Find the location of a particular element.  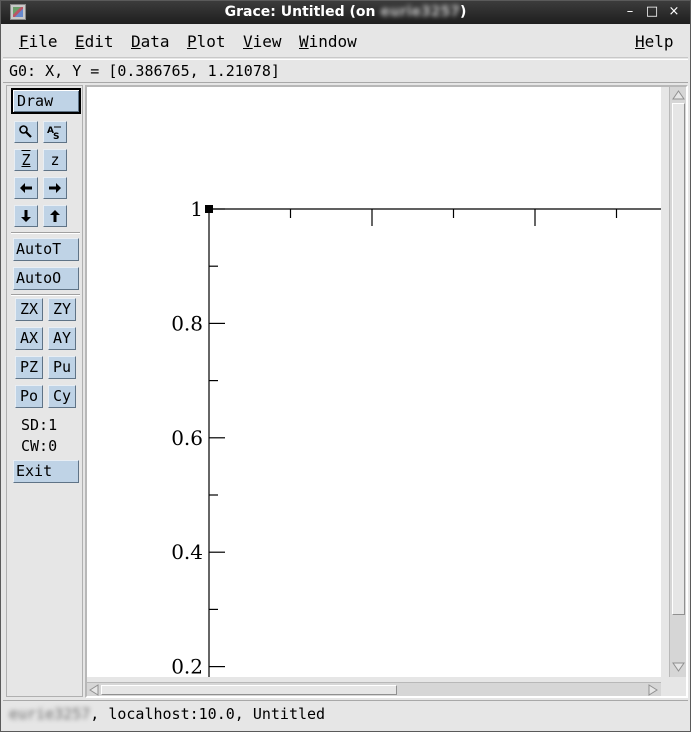

zoom-in-button: Z is located at coordinates (26, 160).